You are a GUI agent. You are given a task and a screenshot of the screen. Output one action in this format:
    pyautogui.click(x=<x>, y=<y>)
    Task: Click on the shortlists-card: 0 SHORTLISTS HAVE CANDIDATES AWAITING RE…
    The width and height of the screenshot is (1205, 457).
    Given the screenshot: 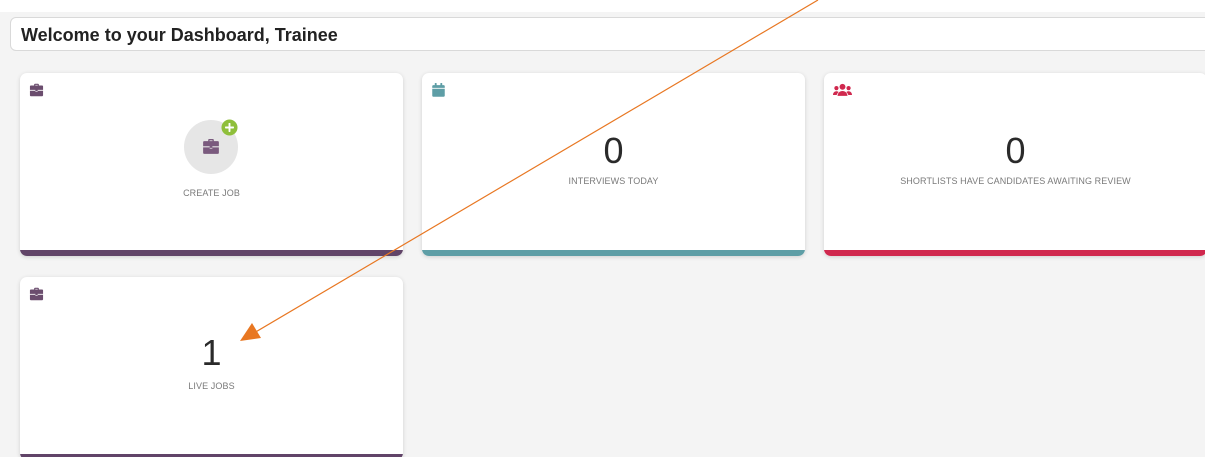 What is the action you would take?
    pyautogui.click(x=1014, y=164)
    